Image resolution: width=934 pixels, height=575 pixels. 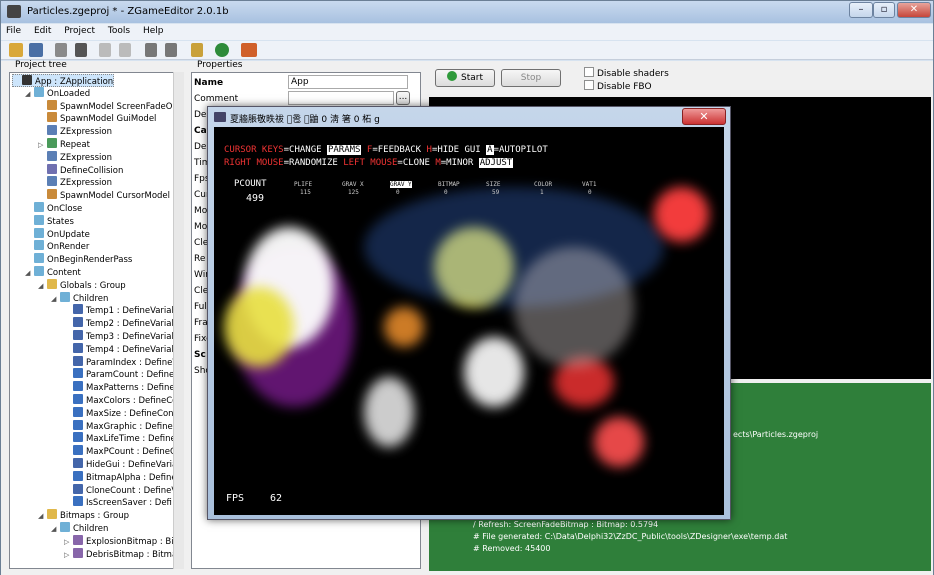 I want to click on disable-shaders-checkbox: Disable shaders, so click(x=626, y=73).